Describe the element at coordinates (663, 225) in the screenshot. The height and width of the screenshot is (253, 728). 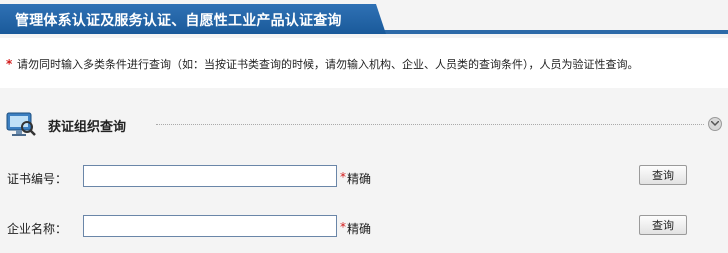
I see `company-query-button: 查询` at that location.